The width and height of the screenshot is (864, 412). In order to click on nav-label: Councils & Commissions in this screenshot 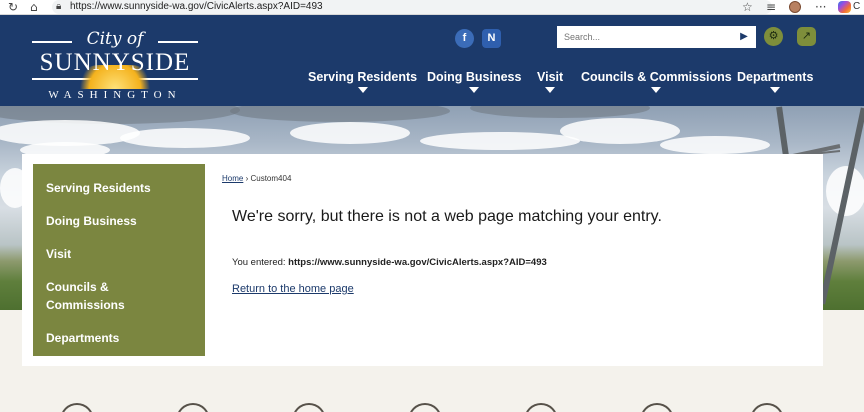, I will do `click(656, 77)`.